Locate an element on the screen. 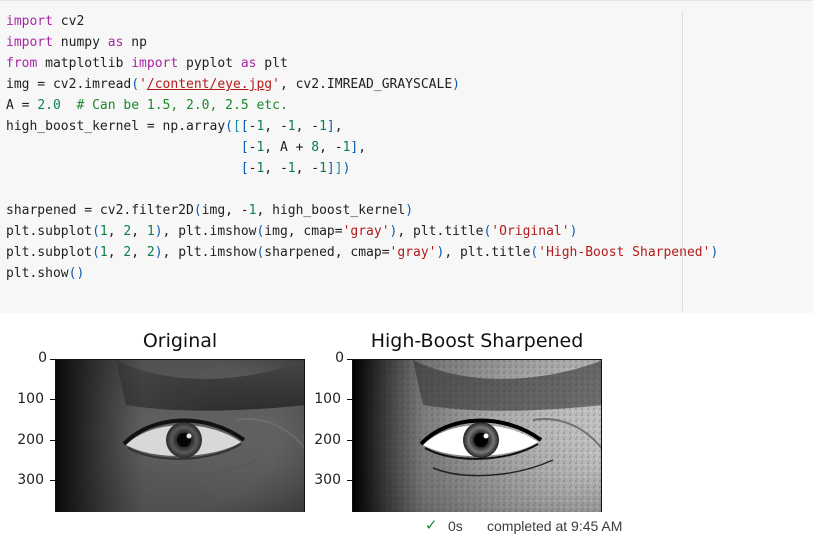 This screenshot has width=813, height=534. editor-ruler is located at coordinates (682, 161).